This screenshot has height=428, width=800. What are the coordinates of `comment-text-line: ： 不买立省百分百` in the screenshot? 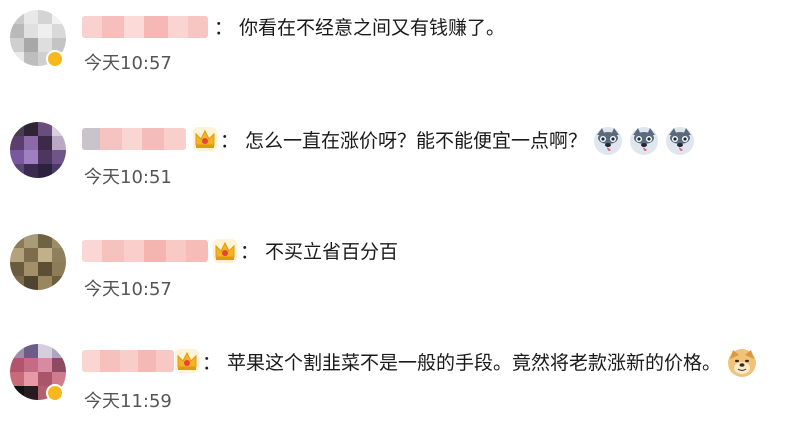 It's located at (319, 252).